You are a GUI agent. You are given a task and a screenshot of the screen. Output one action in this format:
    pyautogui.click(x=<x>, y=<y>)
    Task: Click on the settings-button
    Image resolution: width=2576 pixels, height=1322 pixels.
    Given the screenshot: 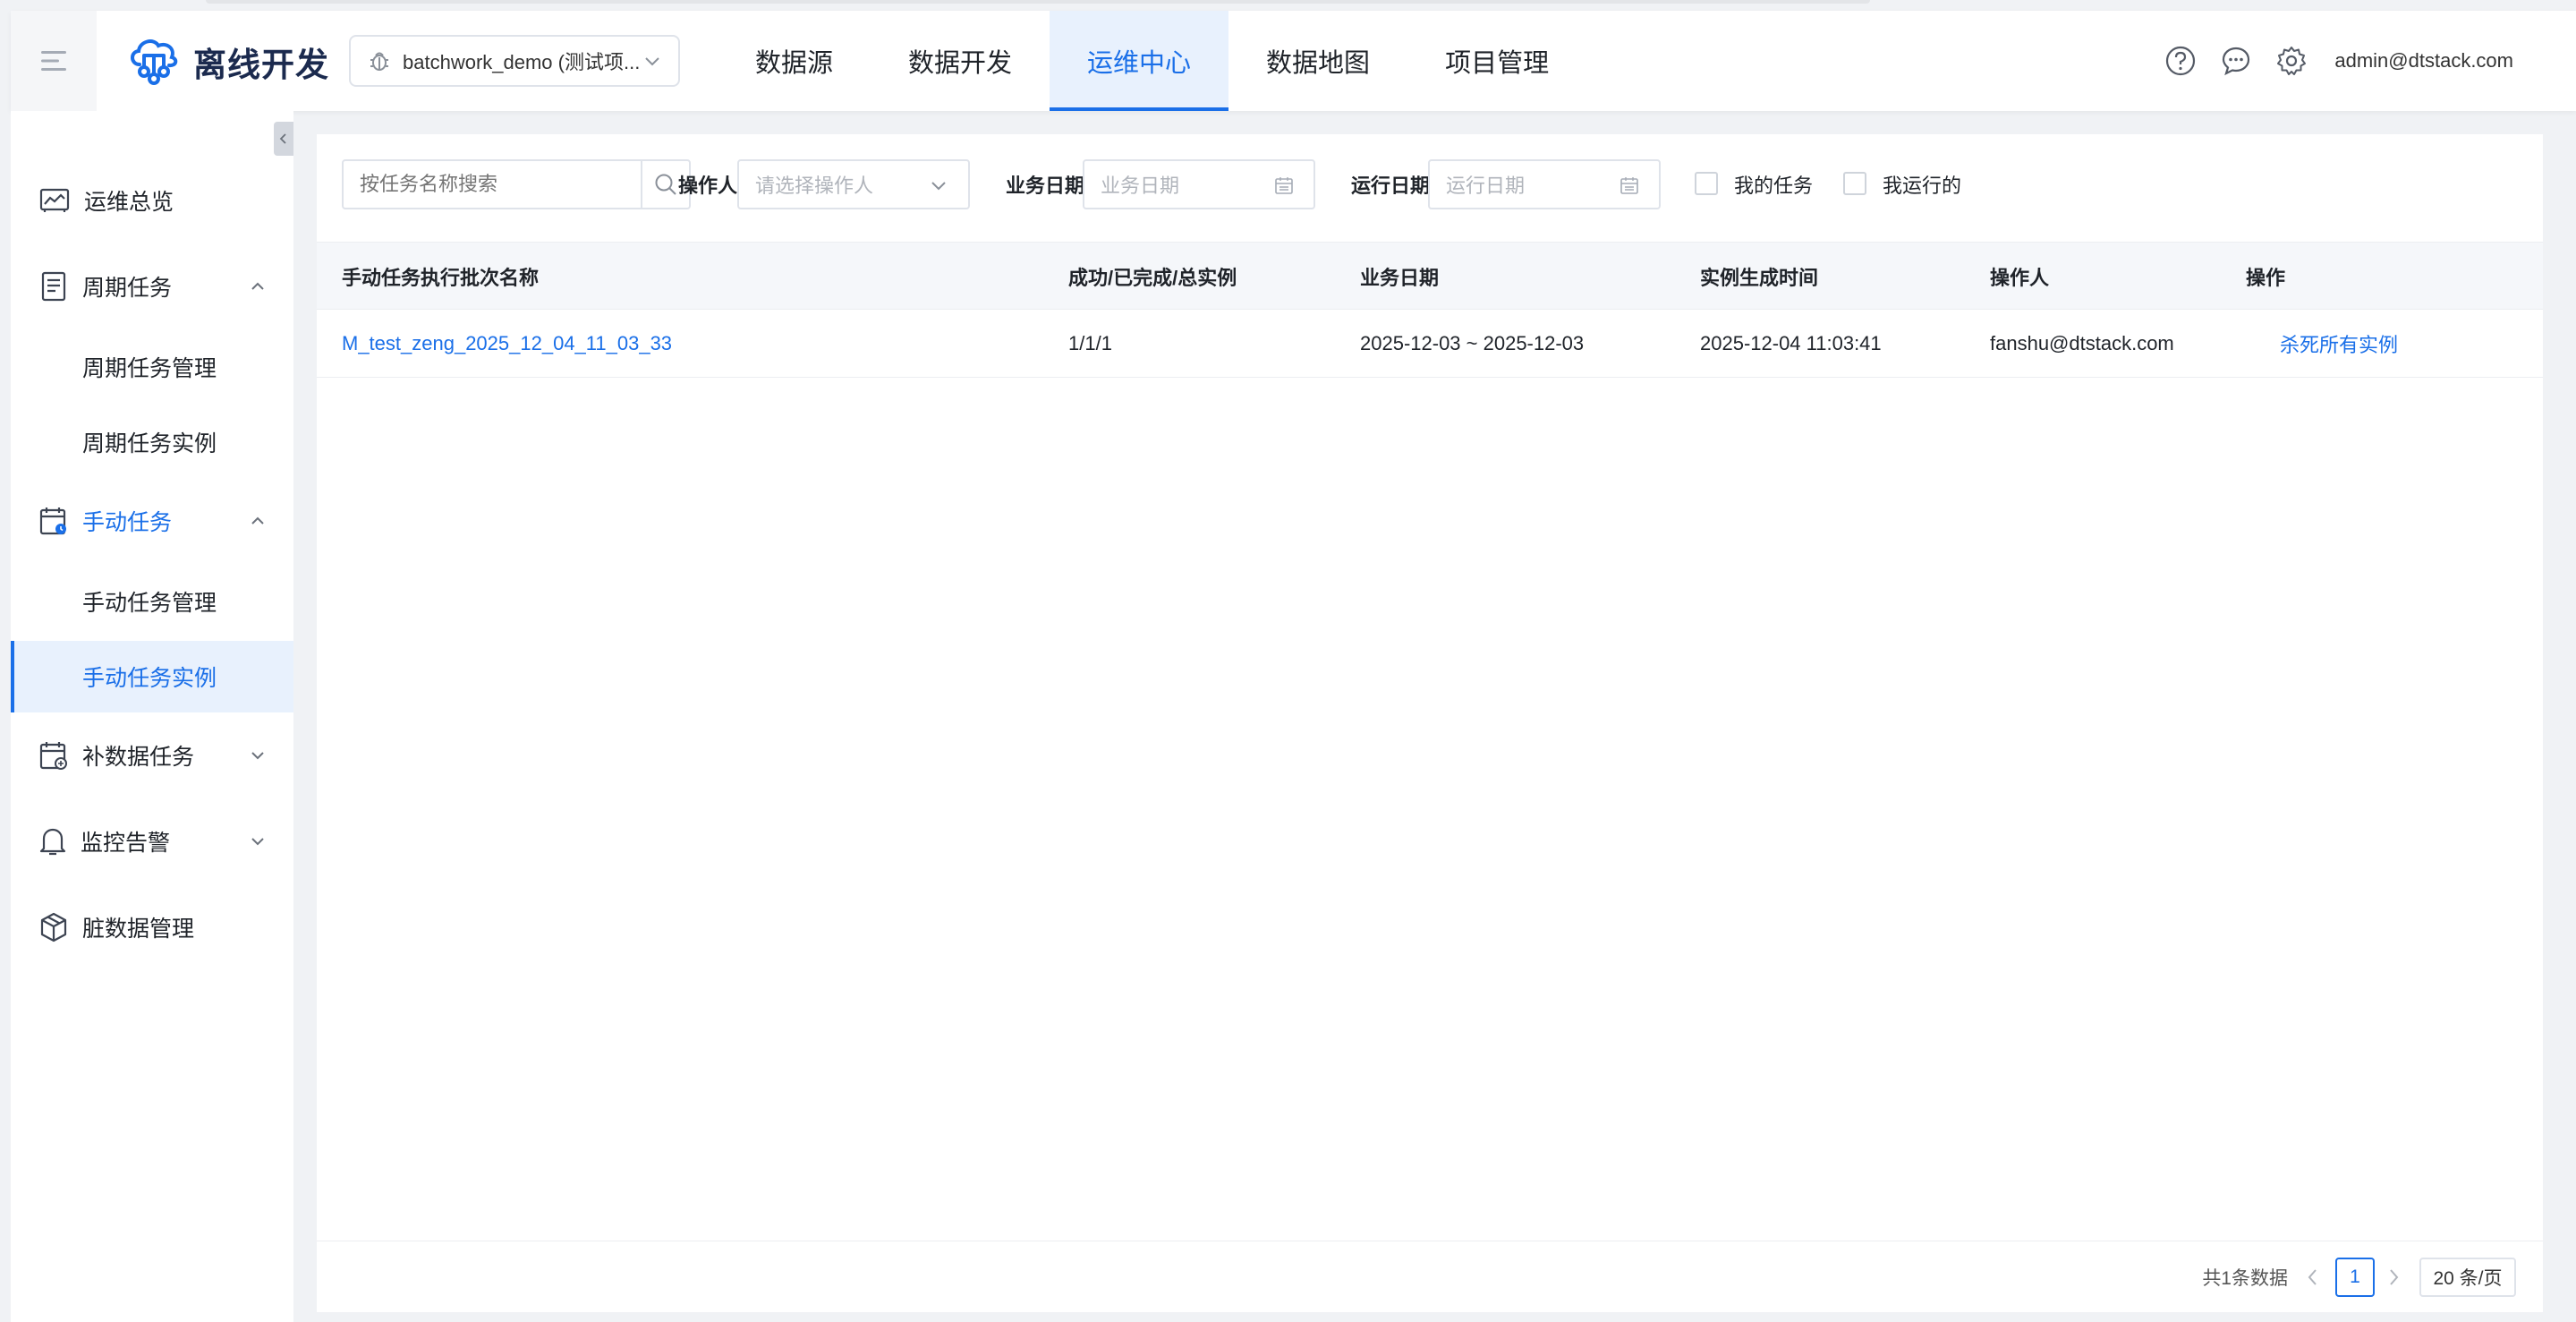 What is the action you would take?
    pyautogui.click(x=2291, y=61)
    